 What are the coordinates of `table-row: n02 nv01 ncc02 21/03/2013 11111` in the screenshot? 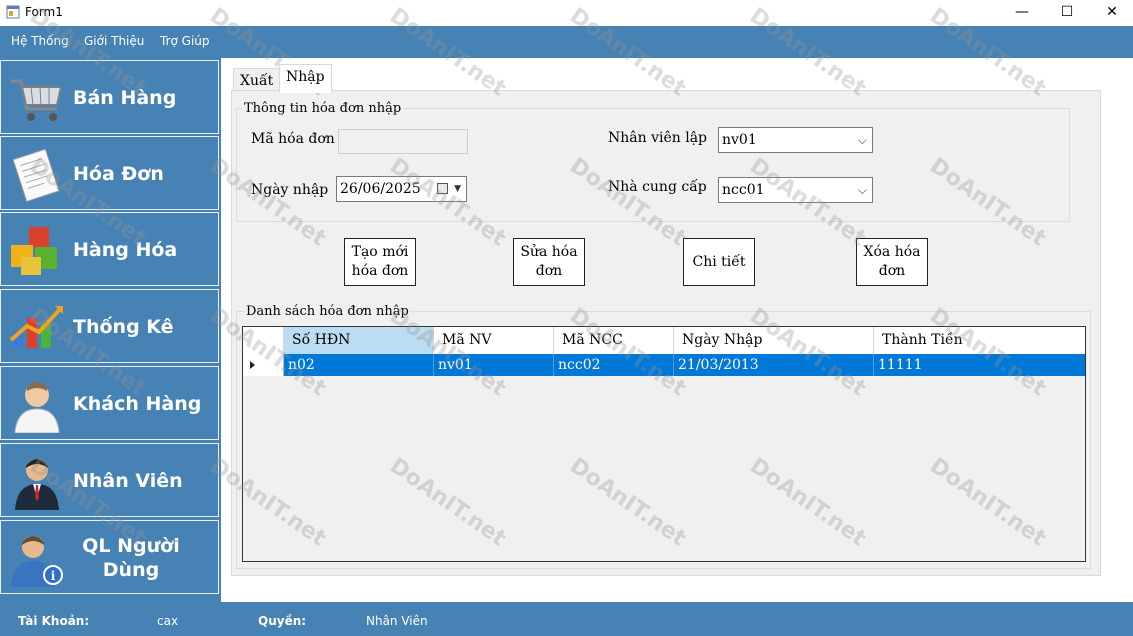 It's located at (664, 365).